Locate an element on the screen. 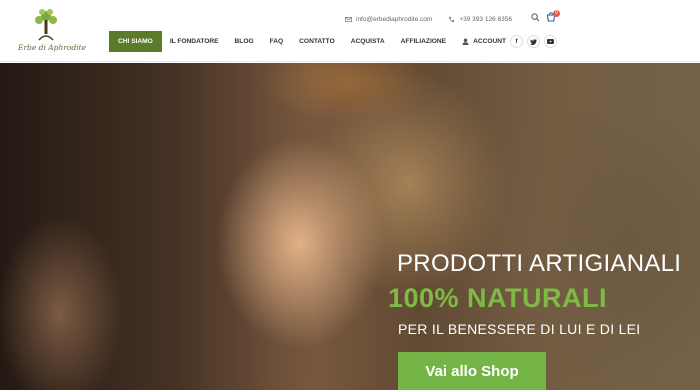  youtube-icon is located at coordinates (550, 41).